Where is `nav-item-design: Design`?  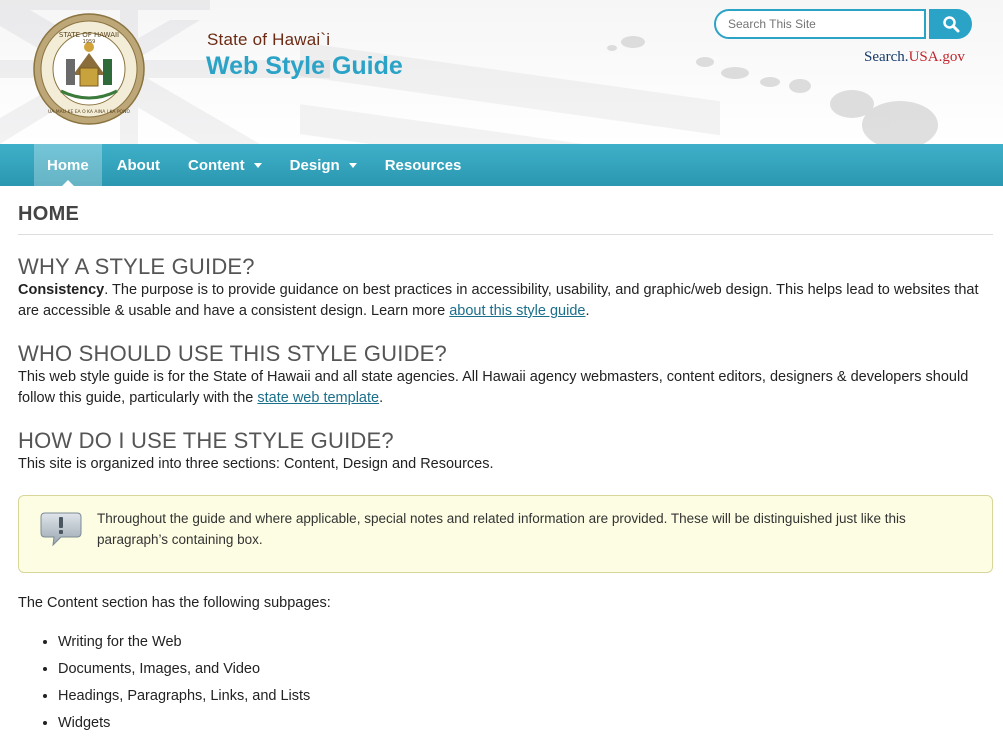 nav-item-design: Design is located at coordinates (323, 165).